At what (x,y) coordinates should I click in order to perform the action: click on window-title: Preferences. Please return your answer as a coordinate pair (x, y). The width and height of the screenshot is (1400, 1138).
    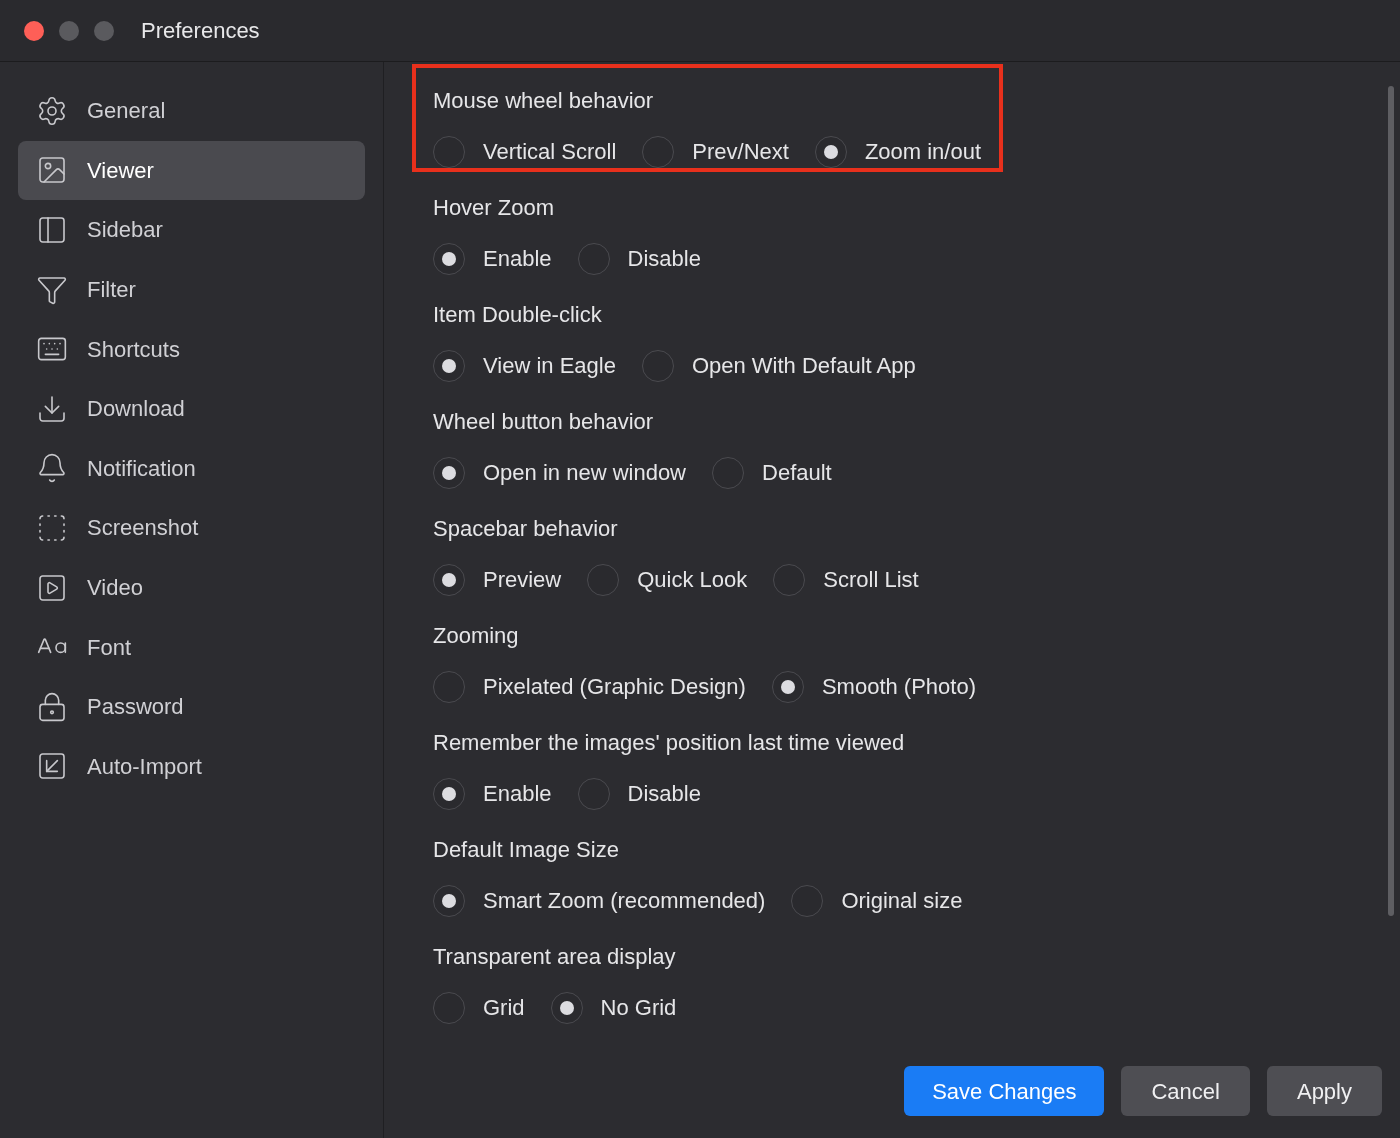
    Looking at the image, I should click on (200, 31).